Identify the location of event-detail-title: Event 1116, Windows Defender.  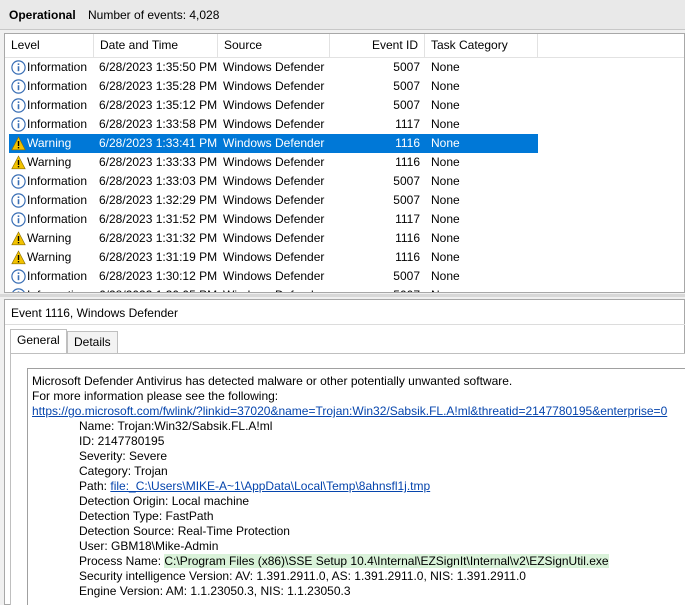
(94, 313).